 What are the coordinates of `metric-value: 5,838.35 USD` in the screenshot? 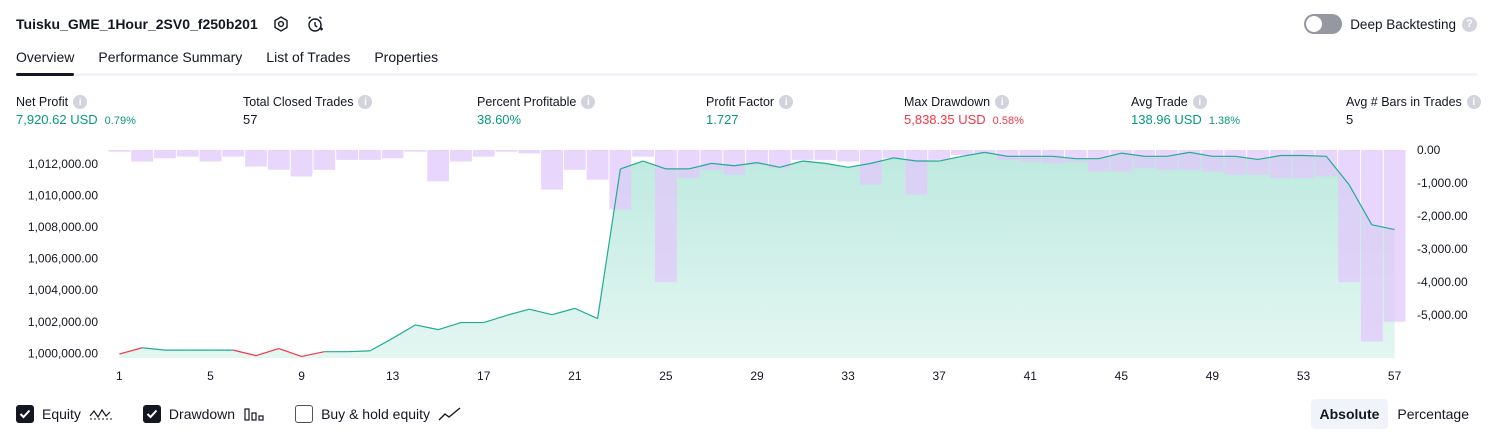 It's located at (945, 119).